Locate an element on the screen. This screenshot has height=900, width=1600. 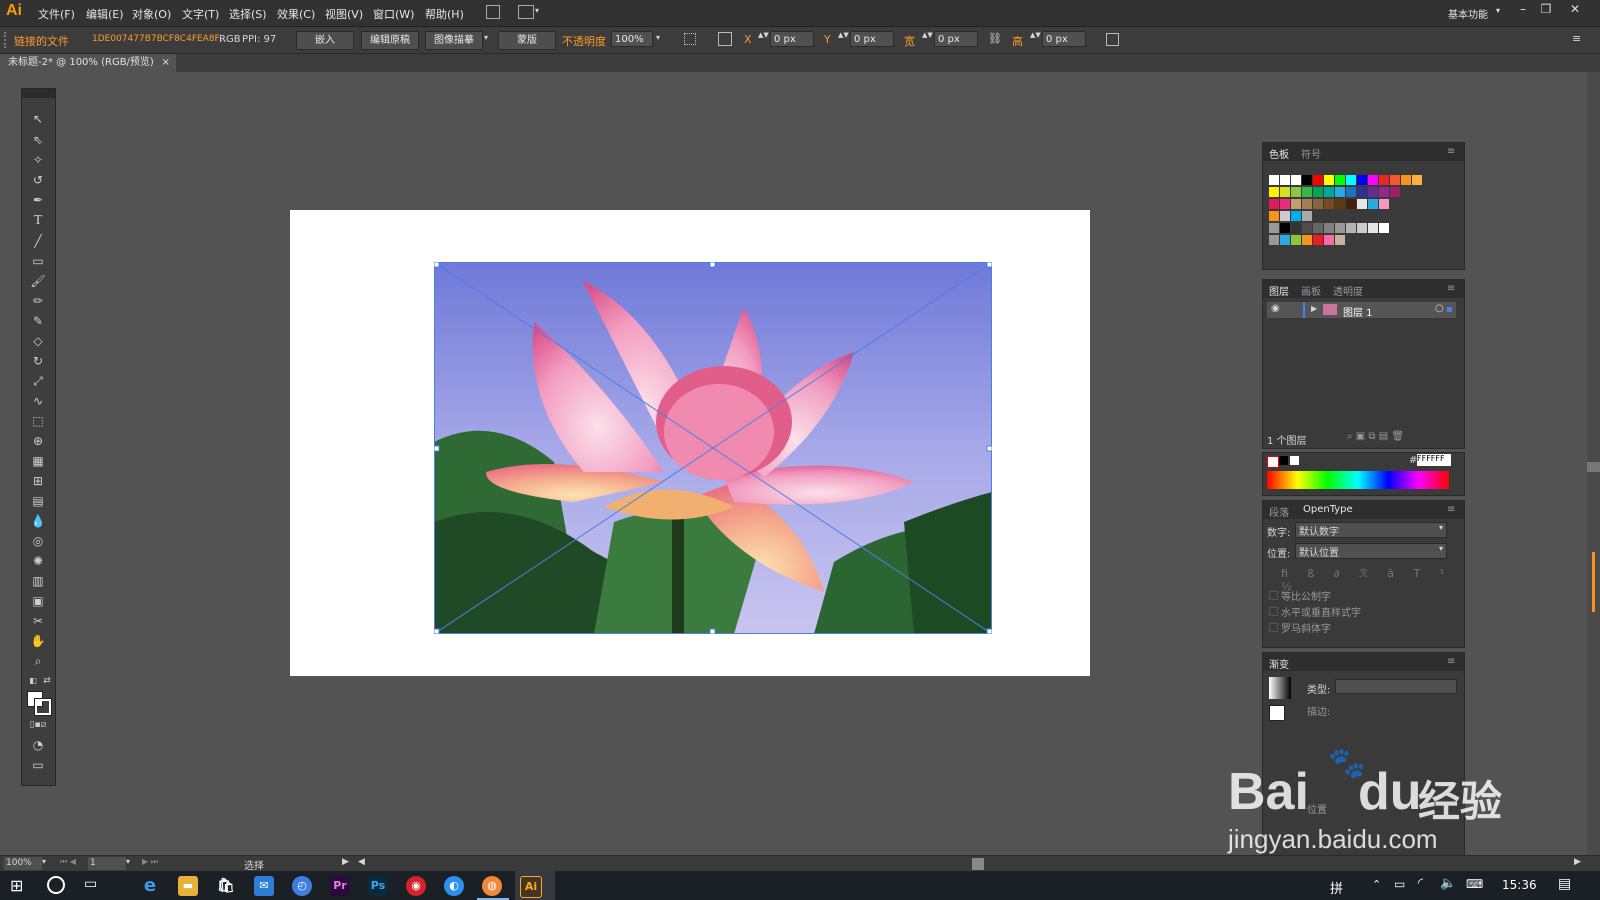
target-icon: ○ is located at coordinates (1439, 308).